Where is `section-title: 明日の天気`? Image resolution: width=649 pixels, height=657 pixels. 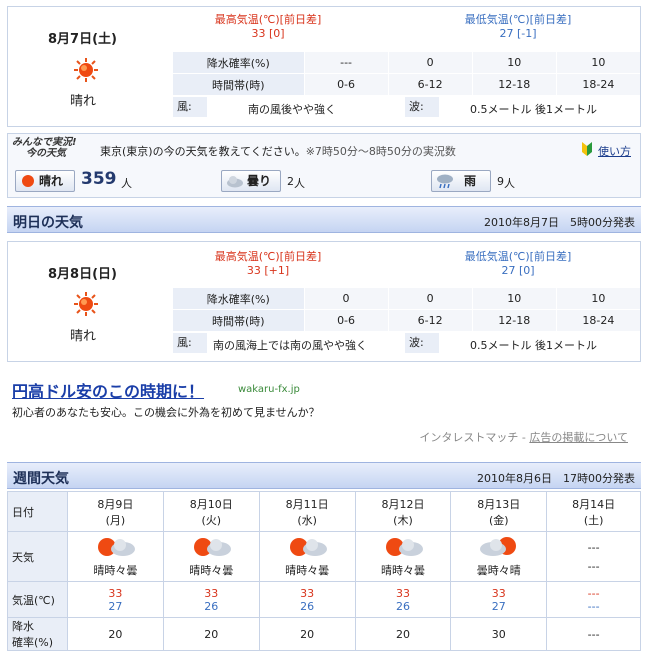
section-title: 明日の天気 is located at coordinates (48, 223).